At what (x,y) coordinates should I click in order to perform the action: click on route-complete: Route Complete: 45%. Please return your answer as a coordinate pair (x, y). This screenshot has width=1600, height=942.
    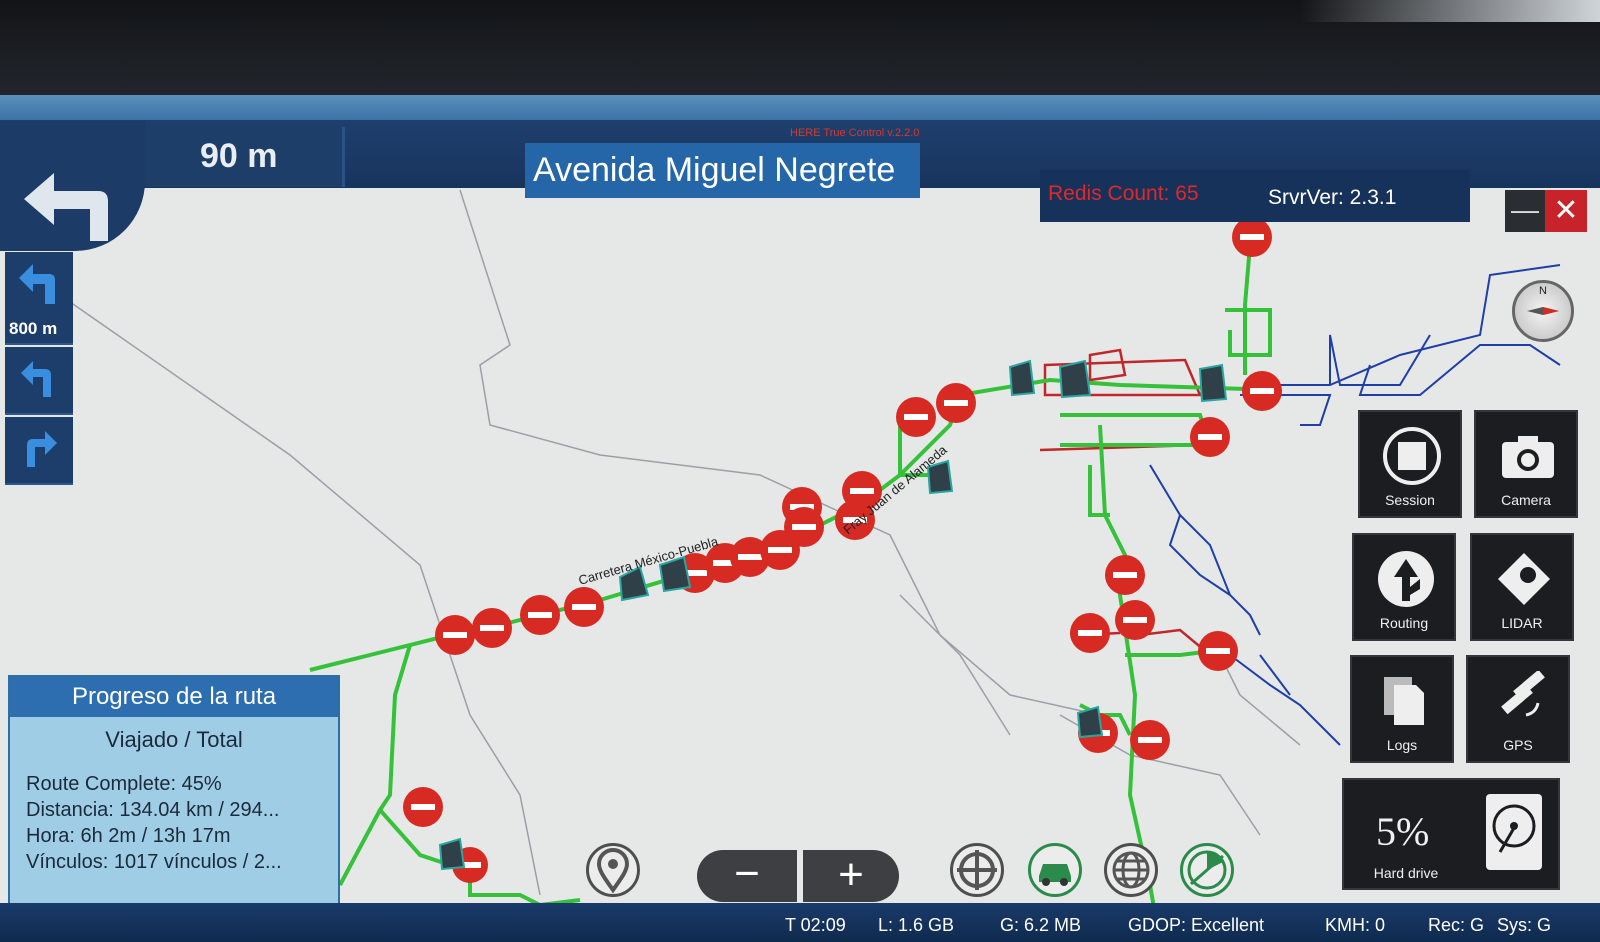
    Looking at the image, I should click on (124, 784).